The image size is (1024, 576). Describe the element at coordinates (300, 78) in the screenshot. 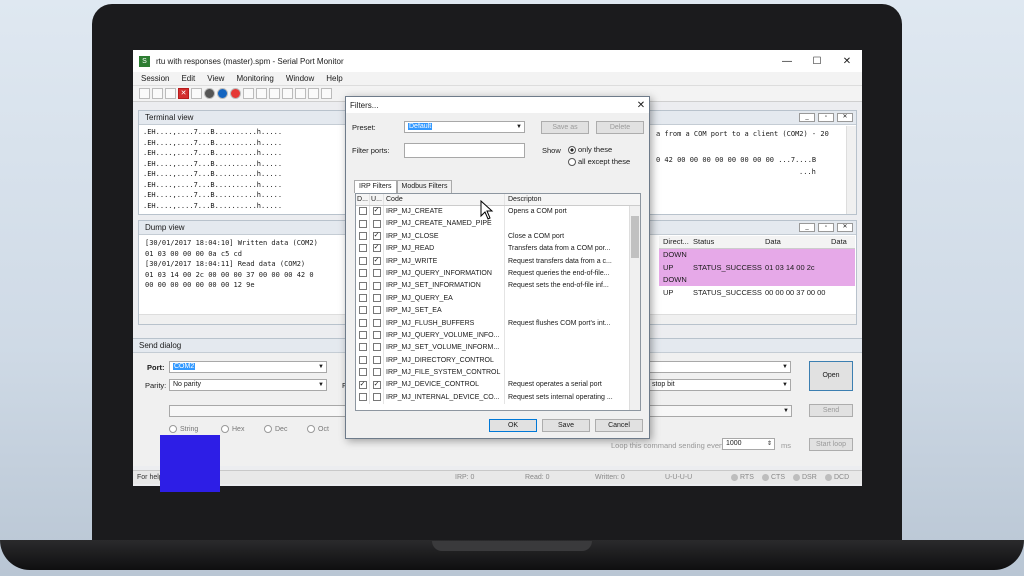

I see `menu-window: Window` at that location.